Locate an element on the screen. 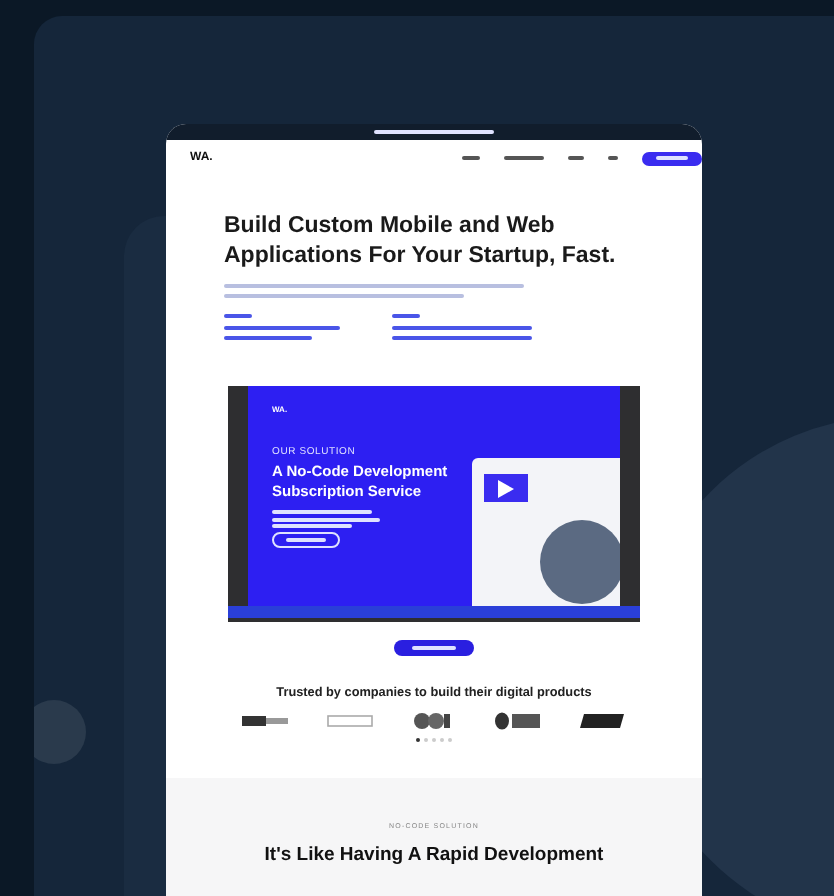 The width and height of the screenshot is (834, 896). video-outline-button is located at coordinates (306, 540).